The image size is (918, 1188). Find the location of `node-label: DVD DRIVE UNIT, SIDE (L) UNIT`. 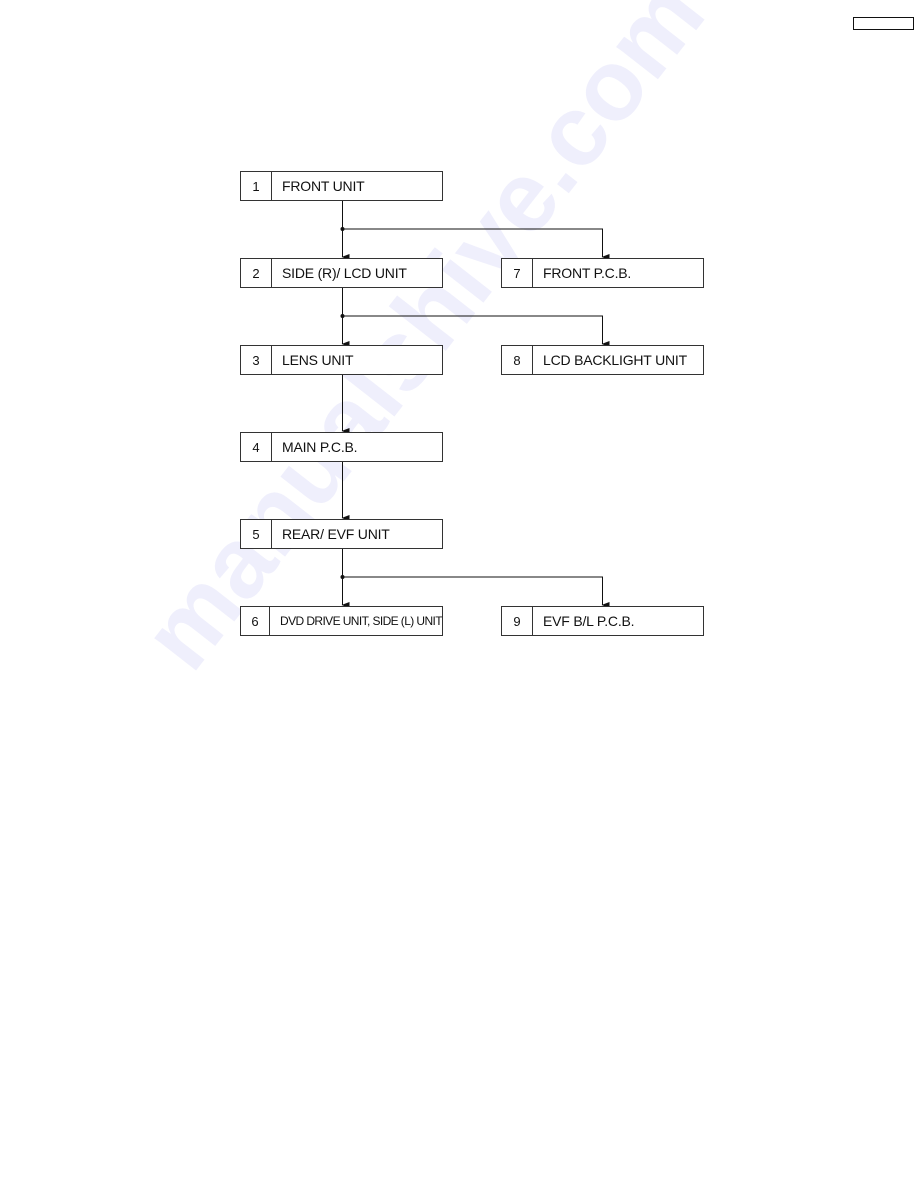

node-label: DVD DRIVE UNIT, SIDE (L) UNIT is located at coordinates (361, 621).